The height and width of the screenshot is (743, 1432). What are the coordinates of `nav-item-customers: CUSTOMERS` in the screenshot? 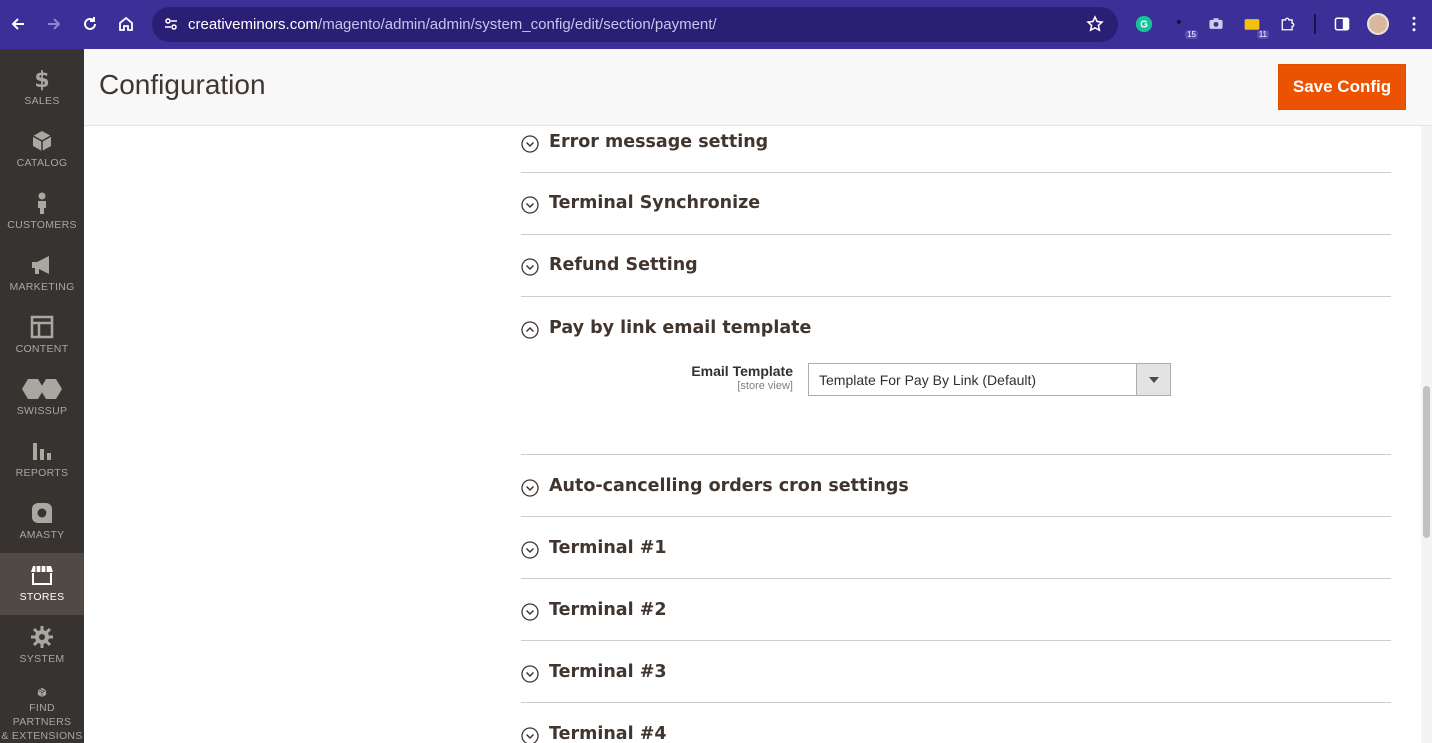 It's located at (42, 212).